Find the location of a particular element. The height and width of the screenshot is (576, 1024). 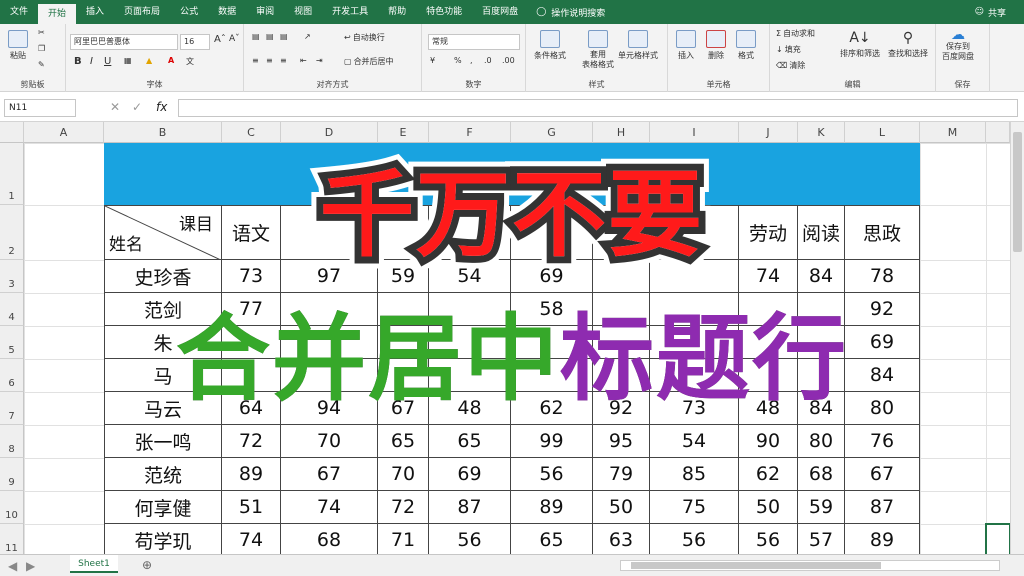

fill-color-icon: ▲ is located at coordinates (149, 60).